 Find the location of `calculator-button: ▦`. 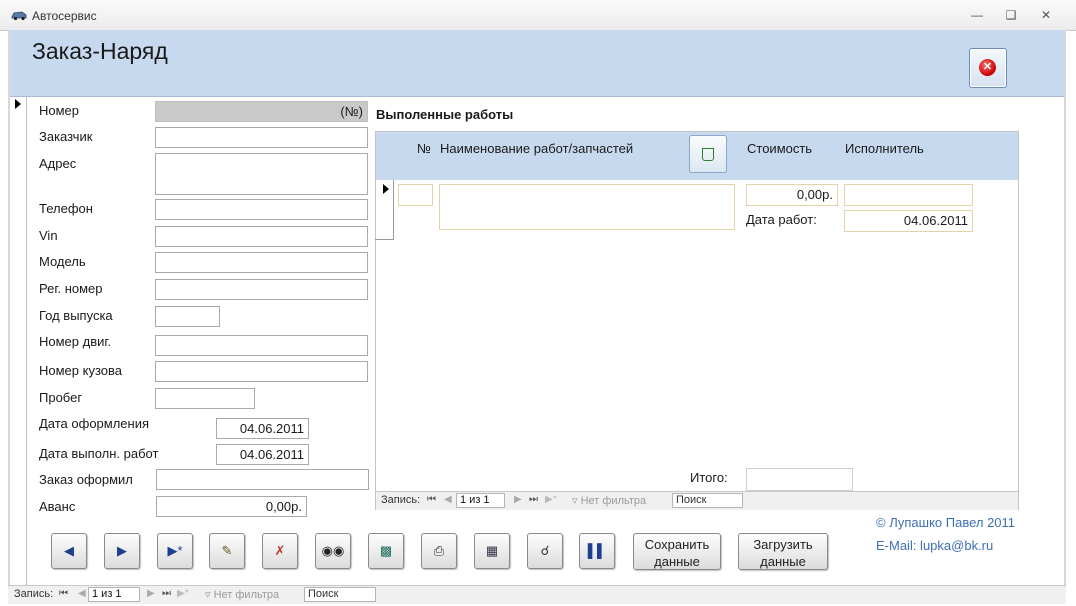

calculator-button: ▦ is located at coordinates (492, 551).